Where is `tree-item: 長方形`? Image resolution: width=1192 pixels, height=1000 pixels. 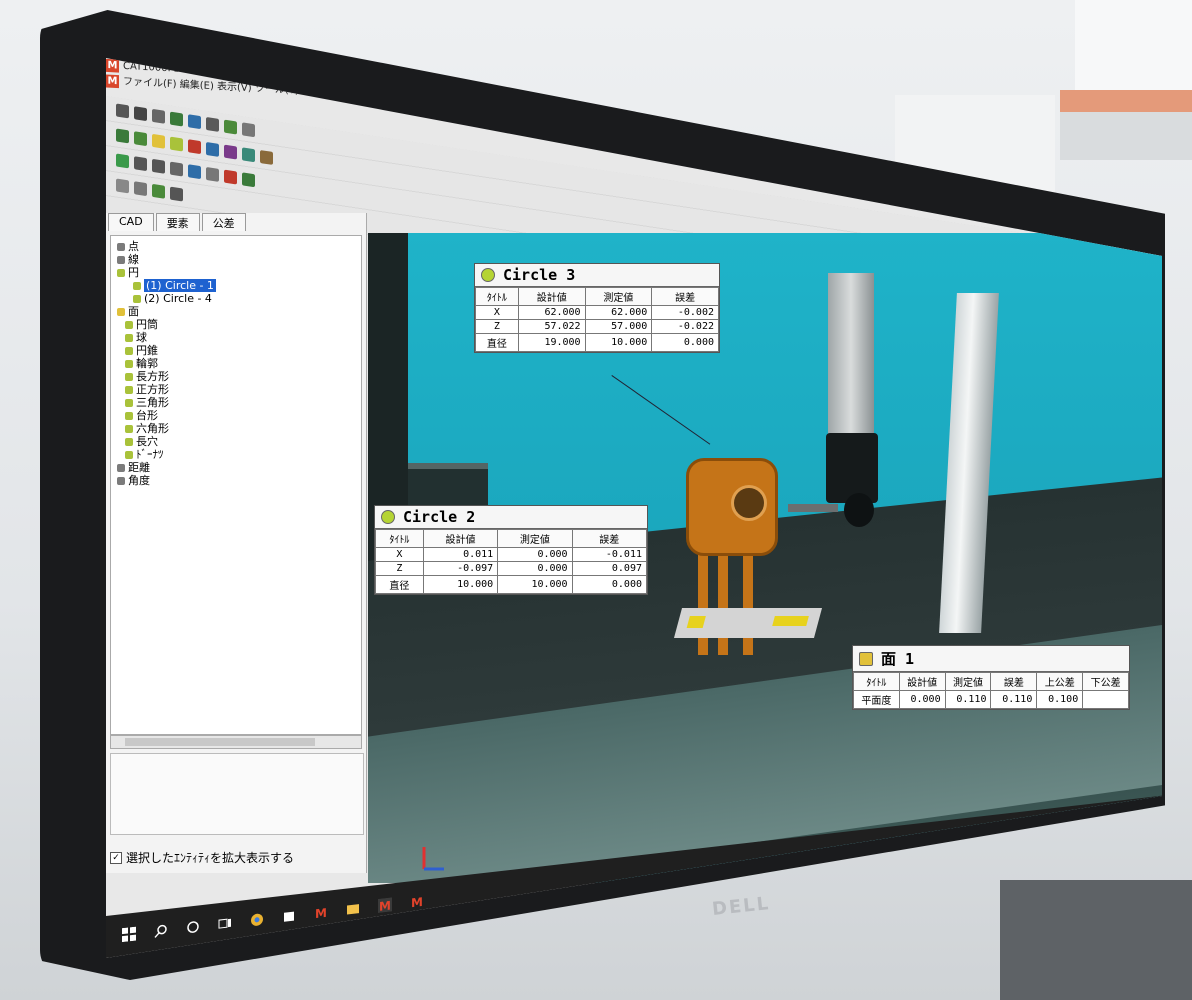
tree-item: 長方形 is located at coordinates (236, 376).